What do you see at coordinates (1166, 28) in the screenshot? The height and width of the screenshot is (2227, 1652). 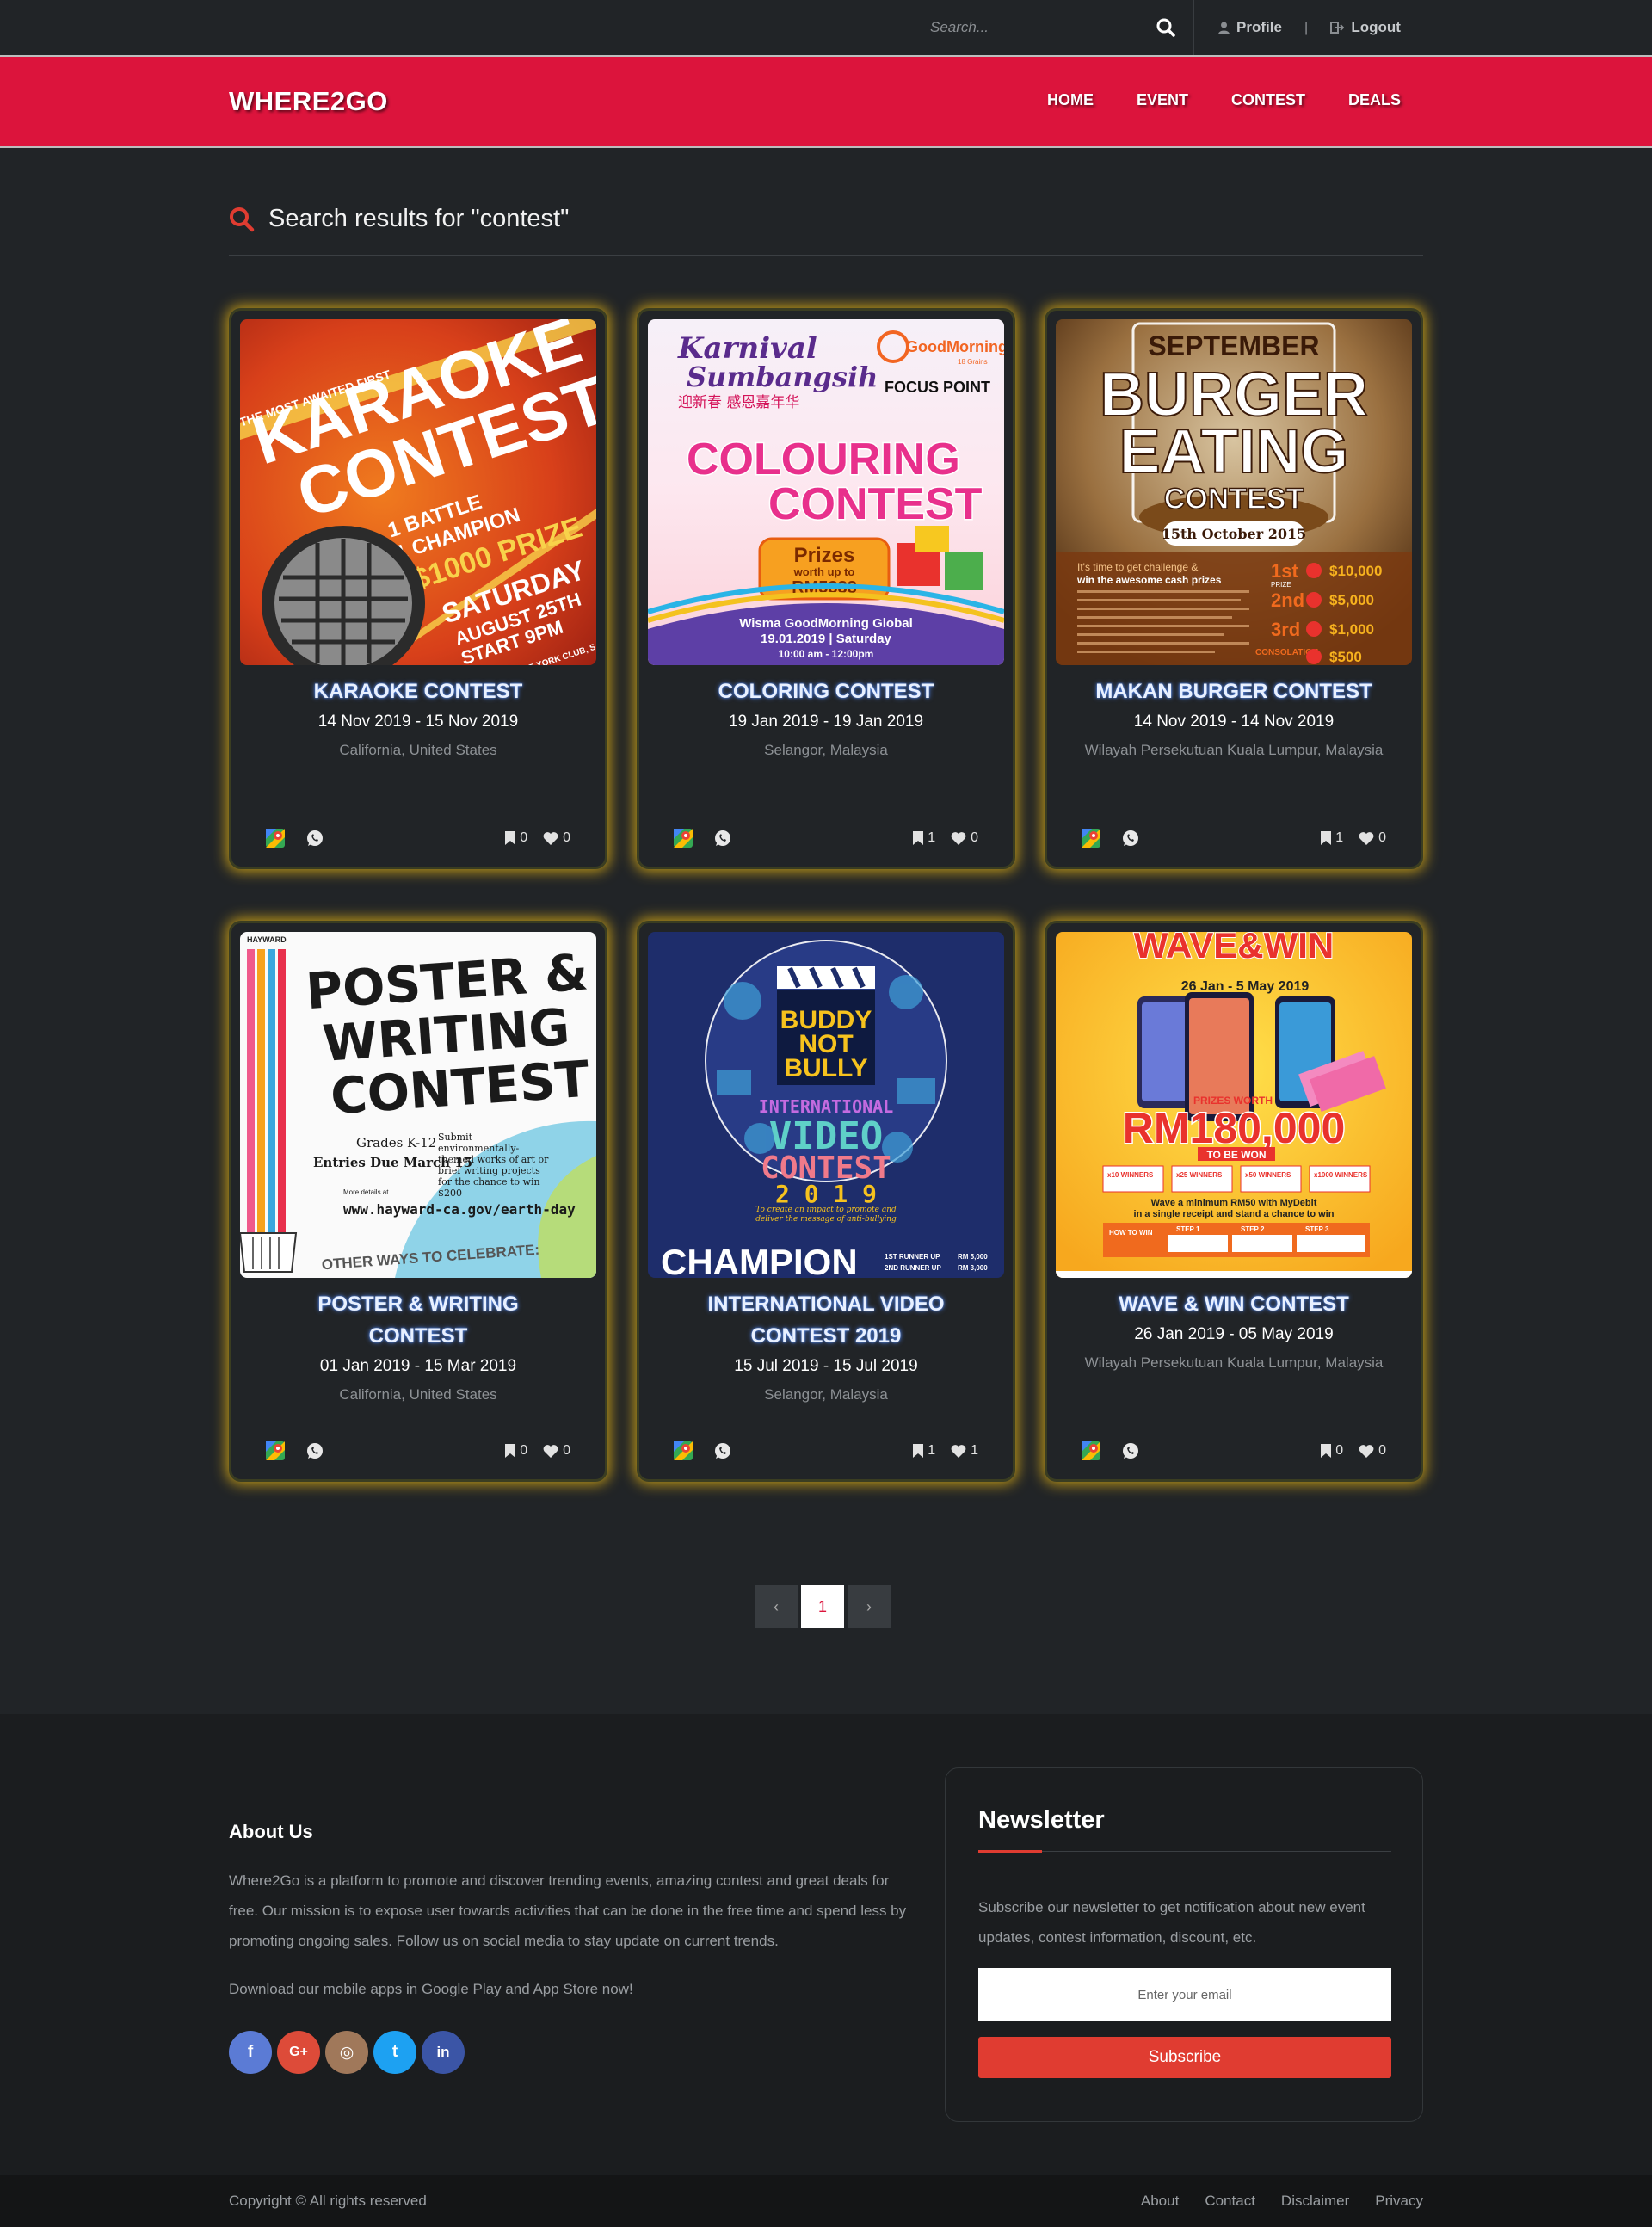 I see `search-icon` at bounding box center [1166, 28].